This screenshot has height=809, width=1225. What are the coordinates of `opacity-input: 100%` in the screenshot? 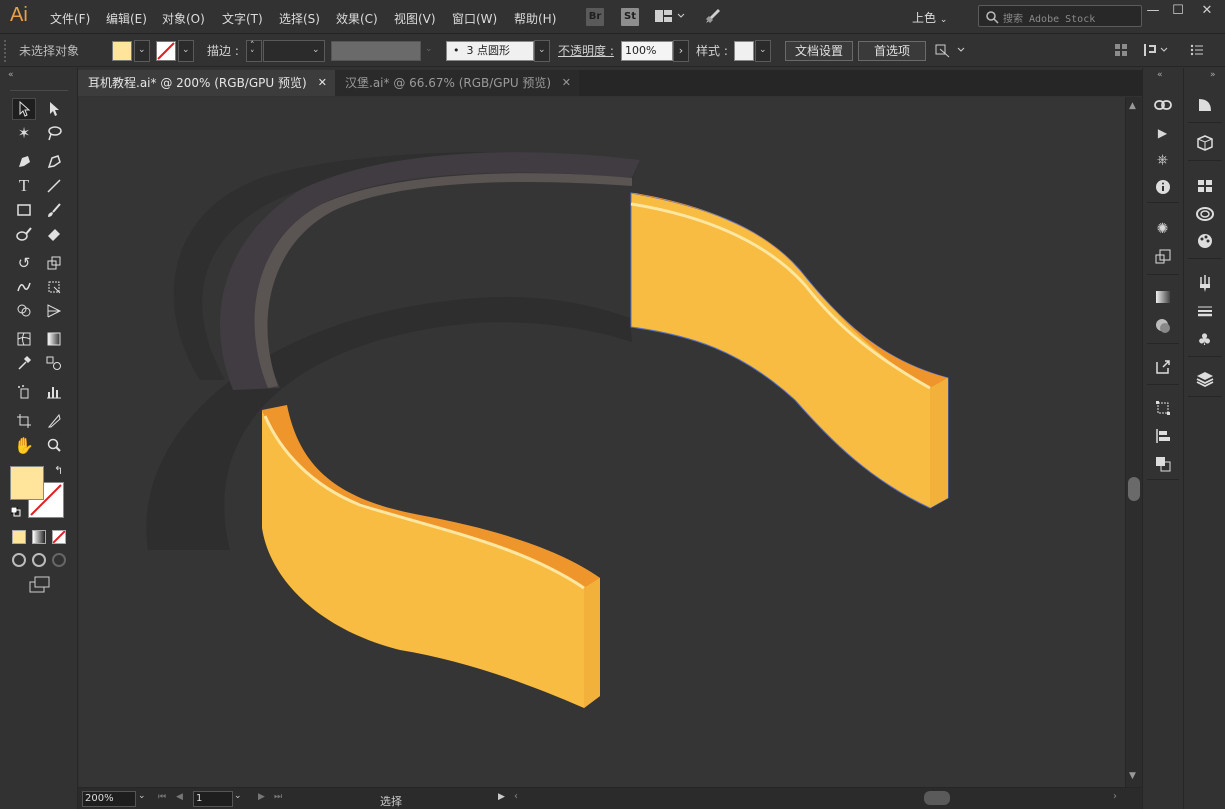 It's located at (647, 51).